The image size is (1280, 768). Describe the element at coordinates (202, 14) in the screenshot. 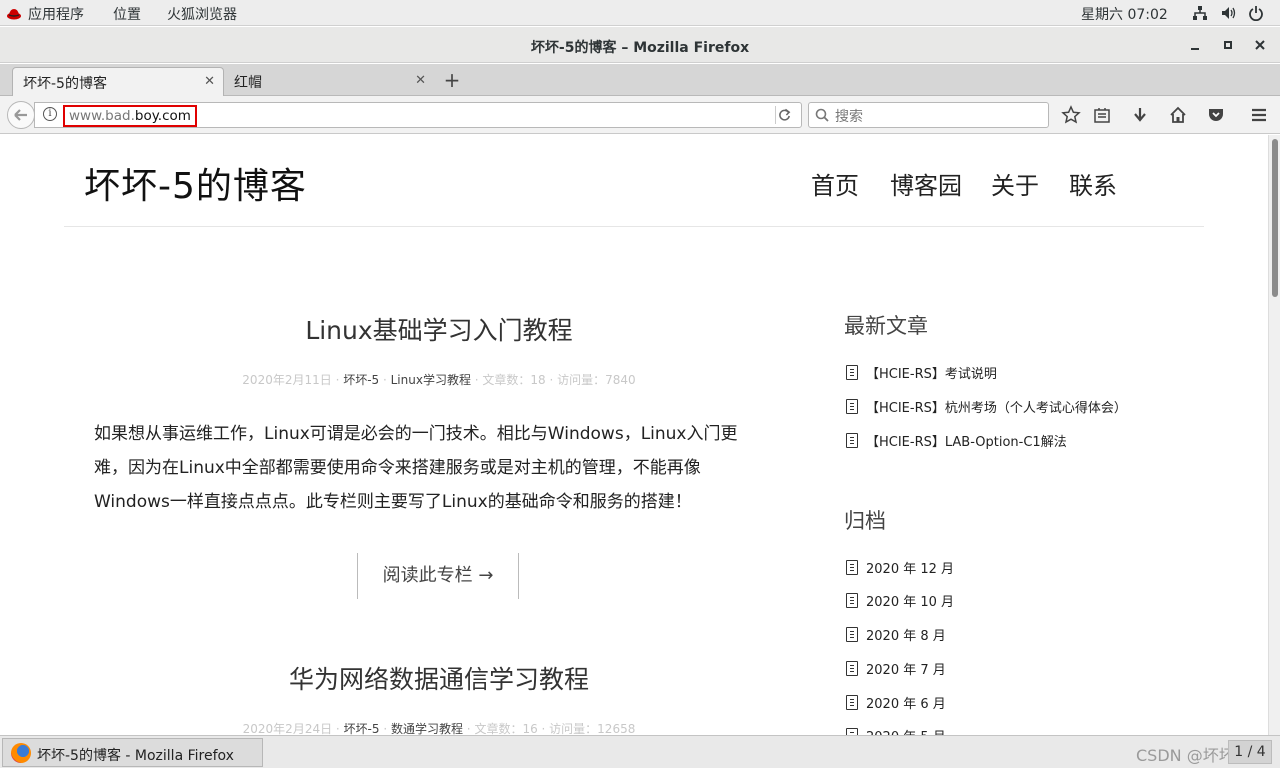

I see `firefox-menu: 火狐浏览器` at that location.